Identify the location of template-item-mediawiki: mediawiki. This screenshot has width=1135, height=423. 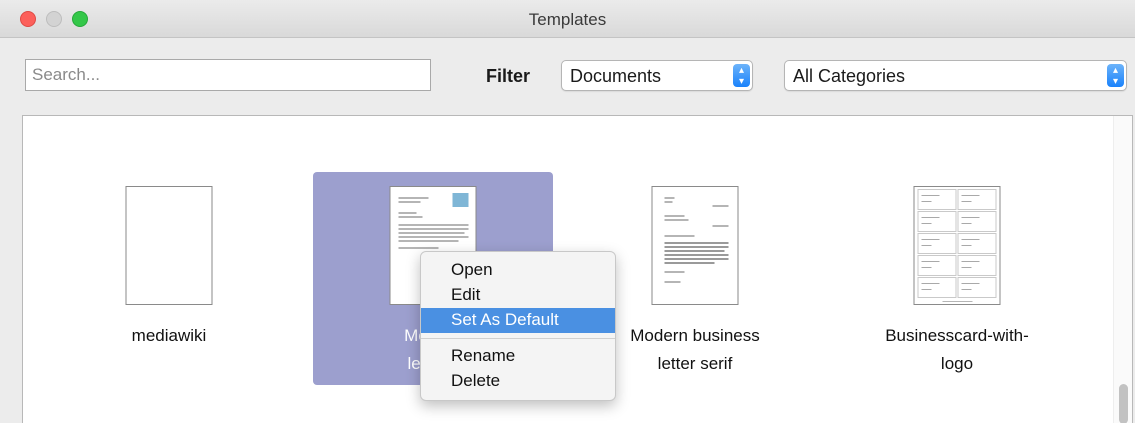
(169, 278).